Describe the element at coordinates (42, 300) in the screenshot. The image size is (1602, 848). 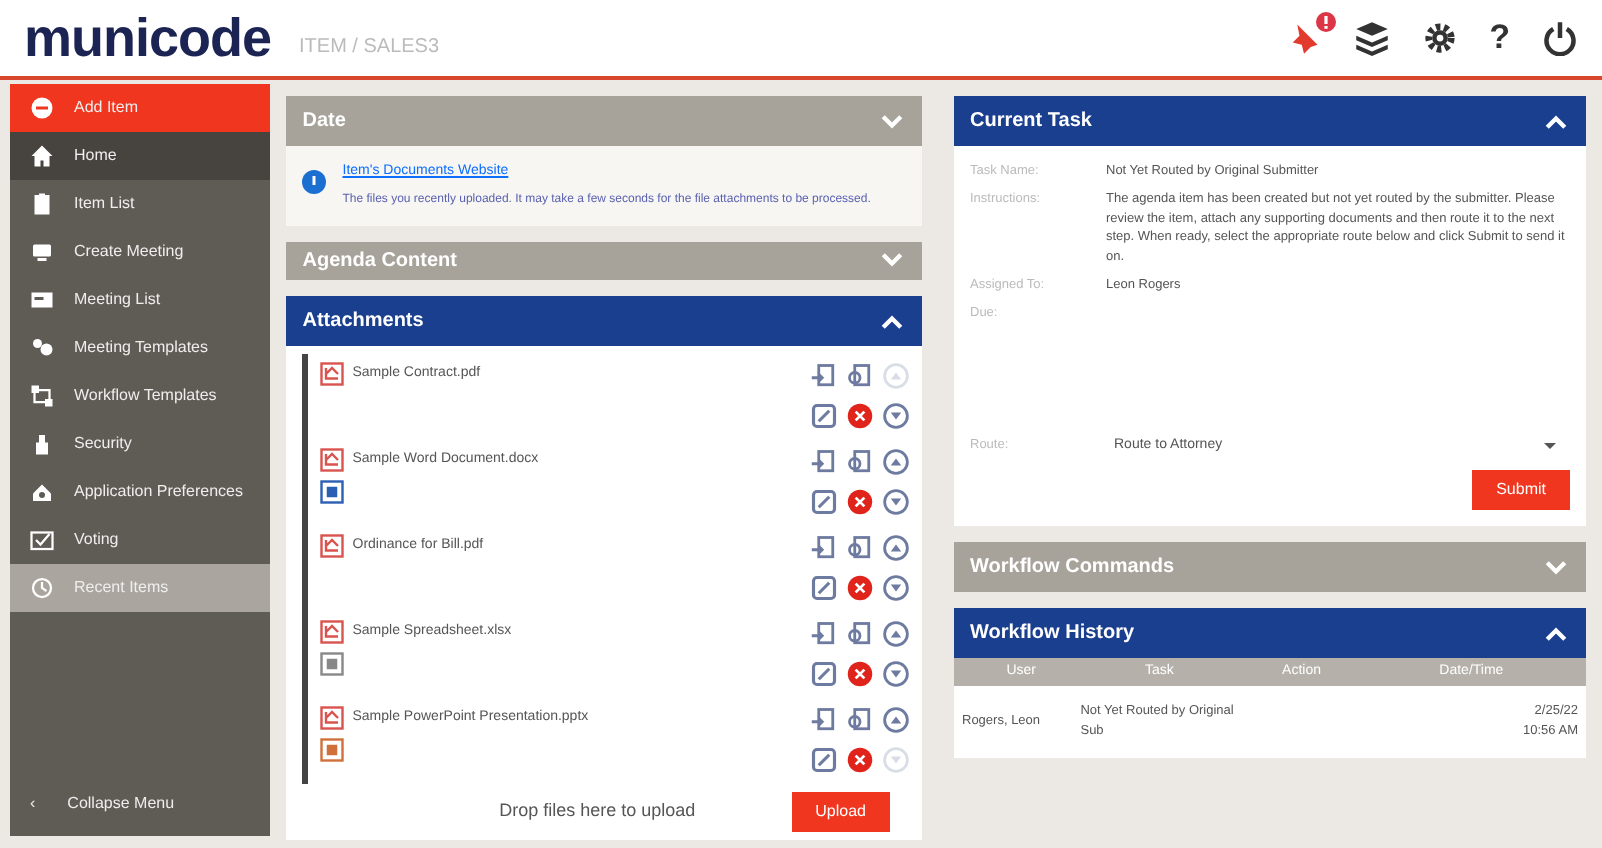
I see `card-icon` at that location.